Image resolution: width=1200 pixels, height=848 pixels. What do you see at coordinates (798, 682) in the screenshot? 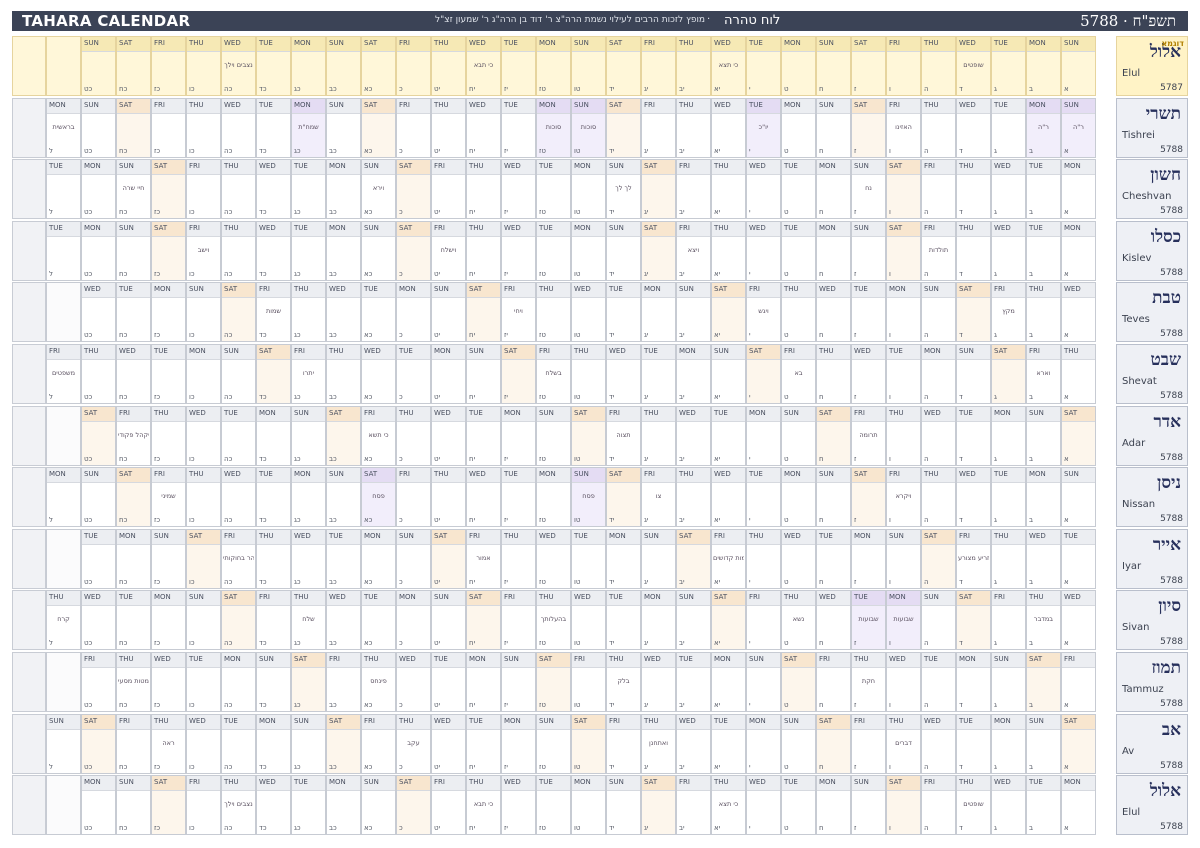
I see `day-cell: SAT ט` at bounding box center [798, 682].